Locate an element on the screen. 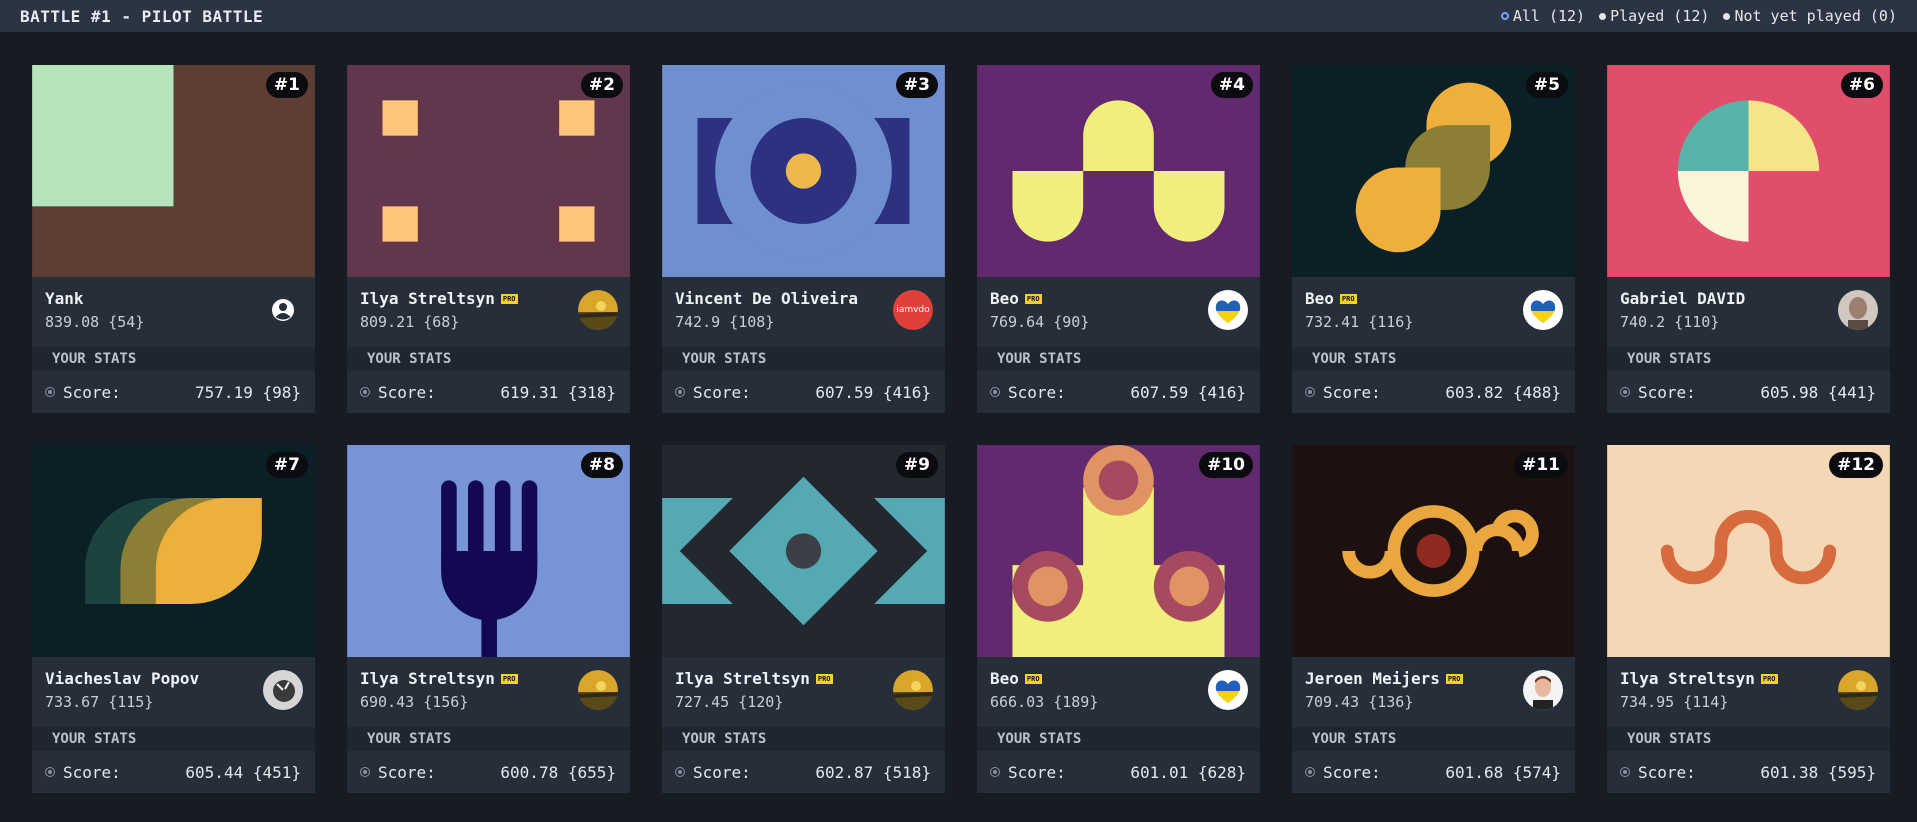 The width and height of the screenshot is (1917, 822). target-image: #5 is located at coordinates (1433, 171).